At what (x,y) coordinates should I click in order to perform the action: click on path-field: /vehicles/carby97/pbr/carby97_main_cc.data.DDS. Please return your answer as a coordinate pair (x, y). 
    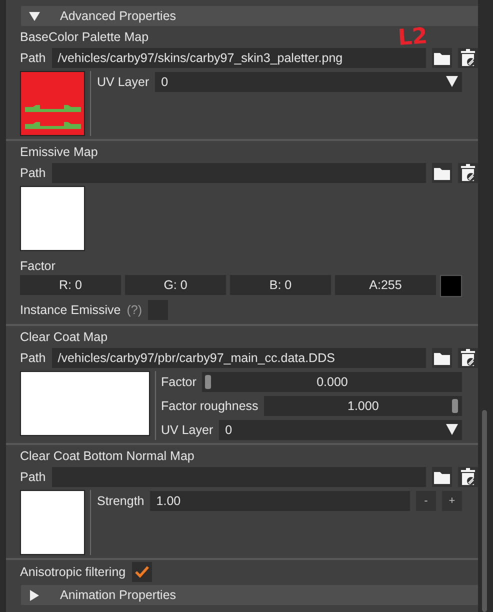
    Looking at the image, I should click on (239, 358).